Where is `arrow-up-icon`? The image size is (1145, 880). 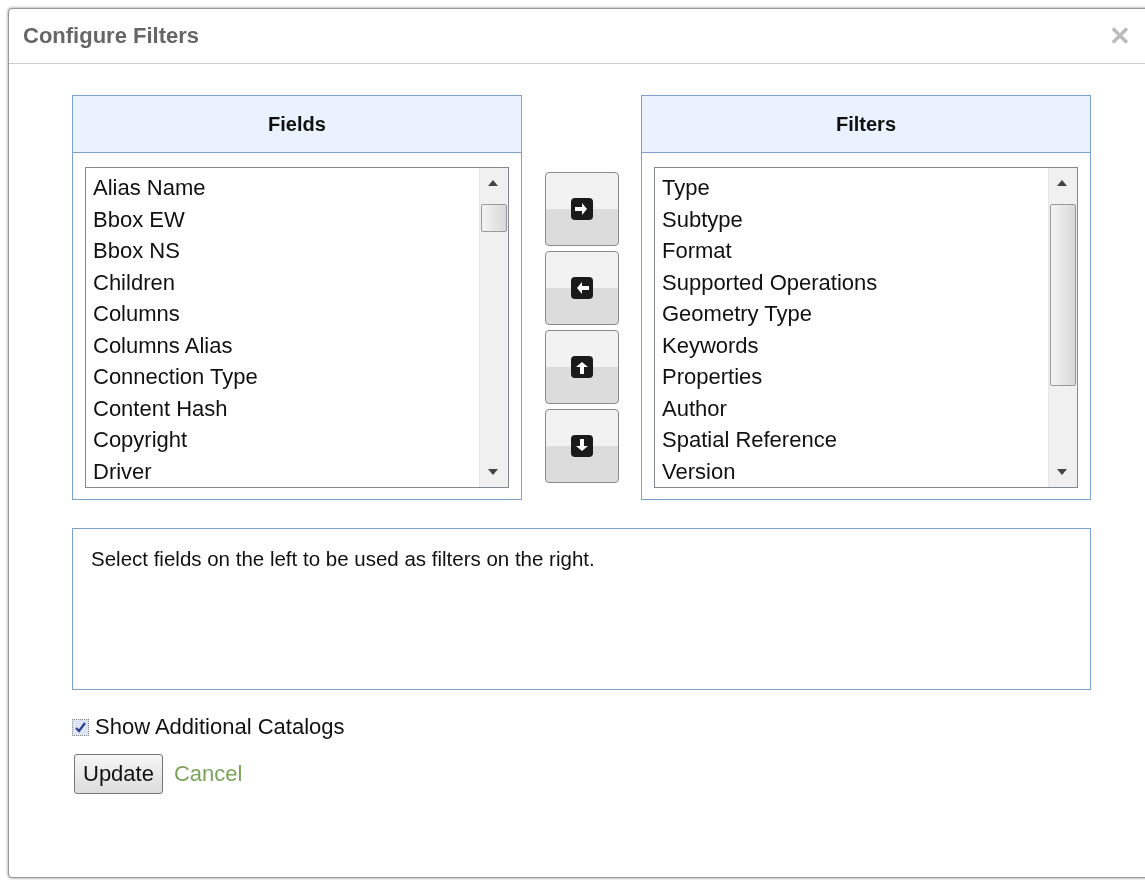
arrow-up-icon is located at coordinates (582, 367).